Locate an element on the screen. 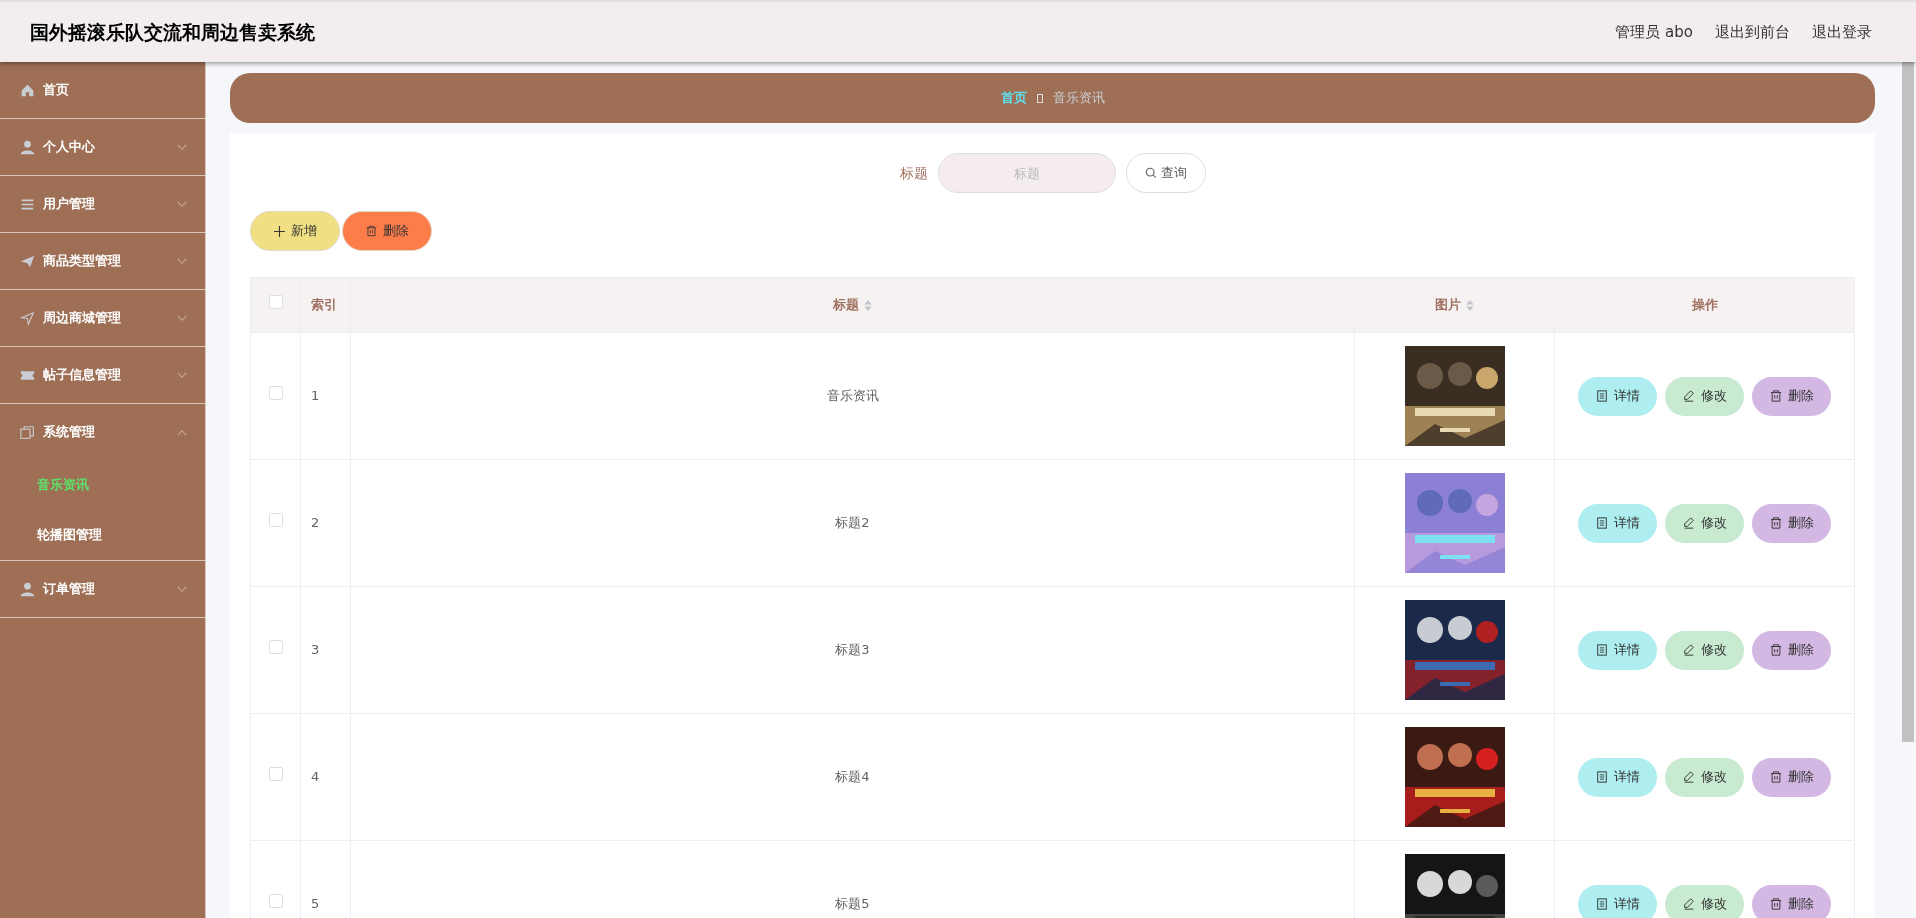 The height and width of the screenshot is (918, 1916). table-cell: 音乐资讯 is located at coordinates (852, 396).